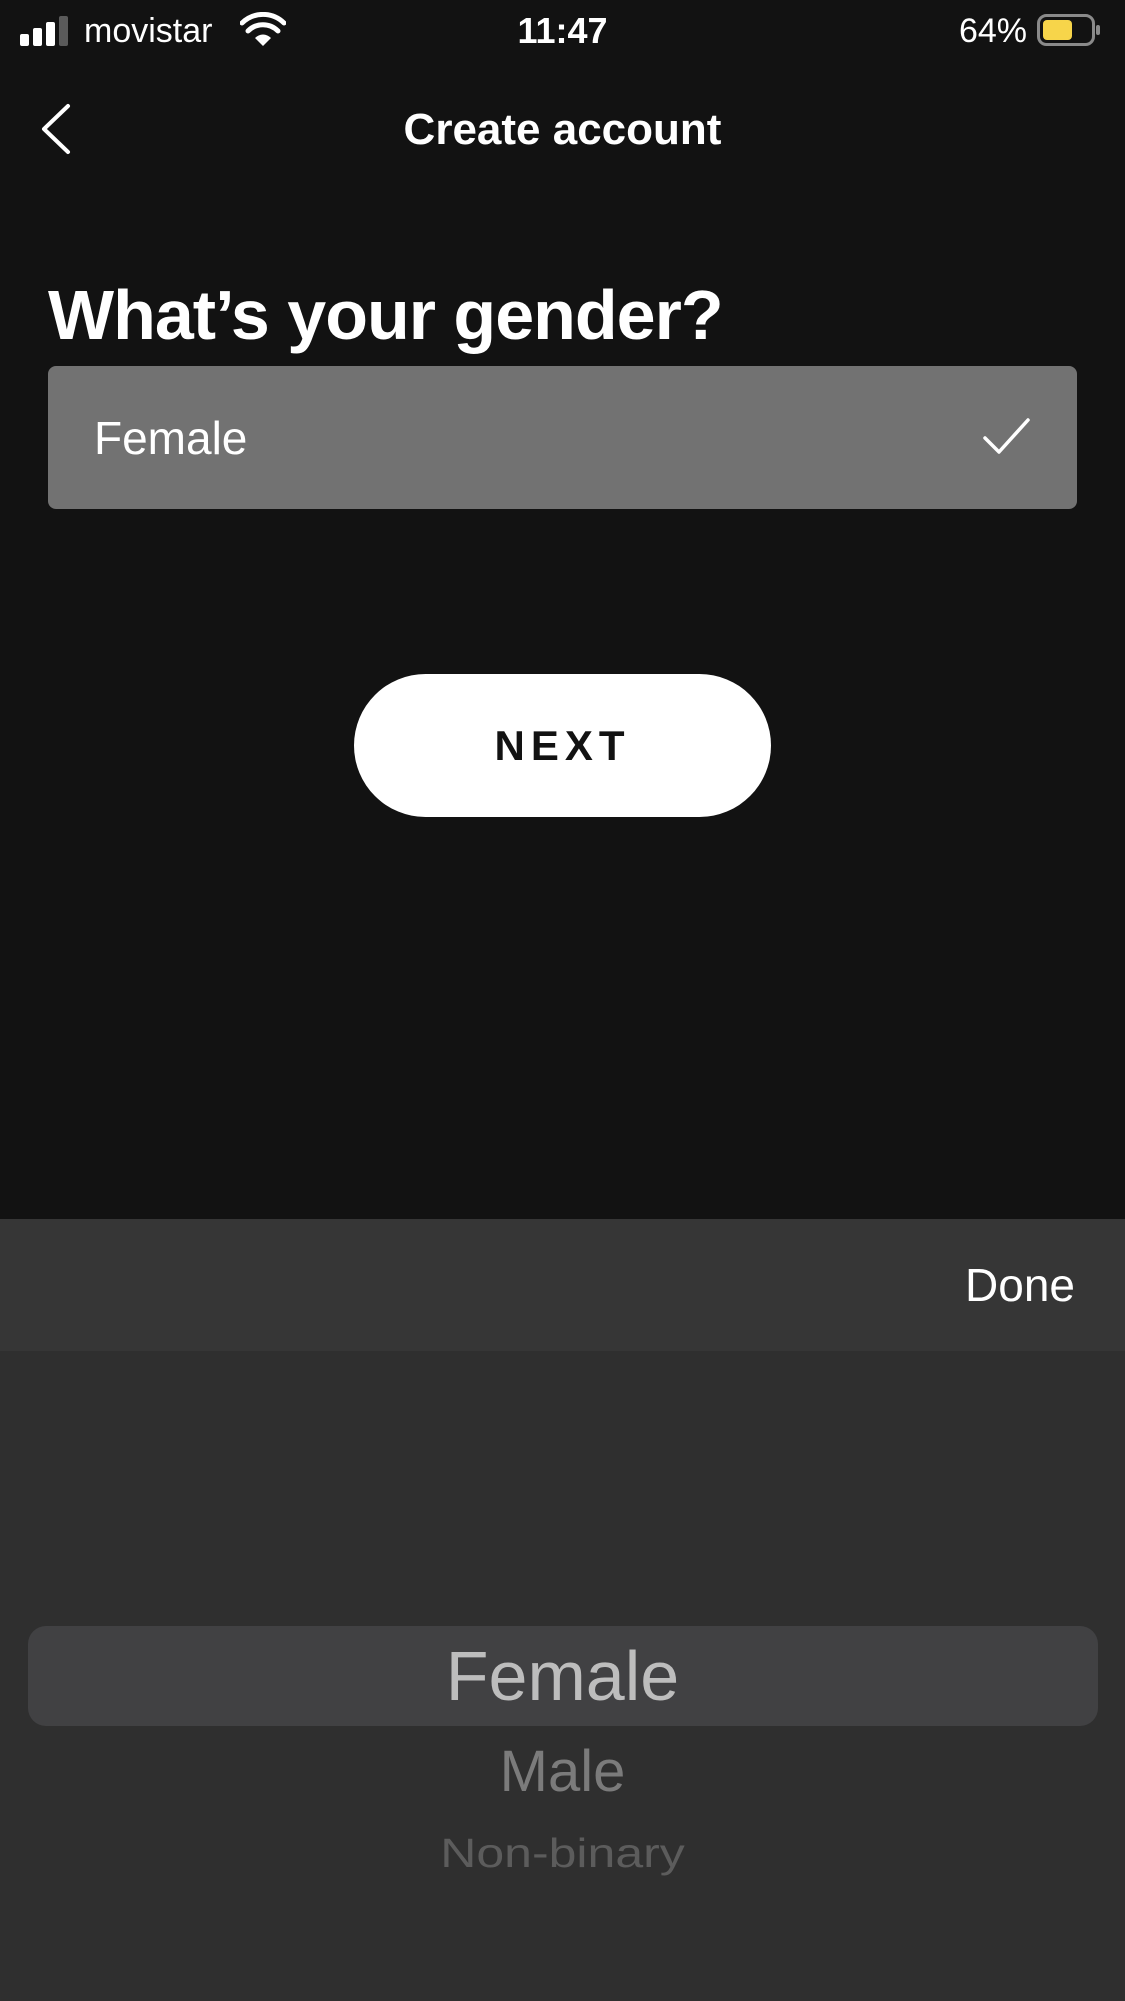 The image size is (1125, 2001). I want to click on gender-field-value: Female, so click(171, 438).